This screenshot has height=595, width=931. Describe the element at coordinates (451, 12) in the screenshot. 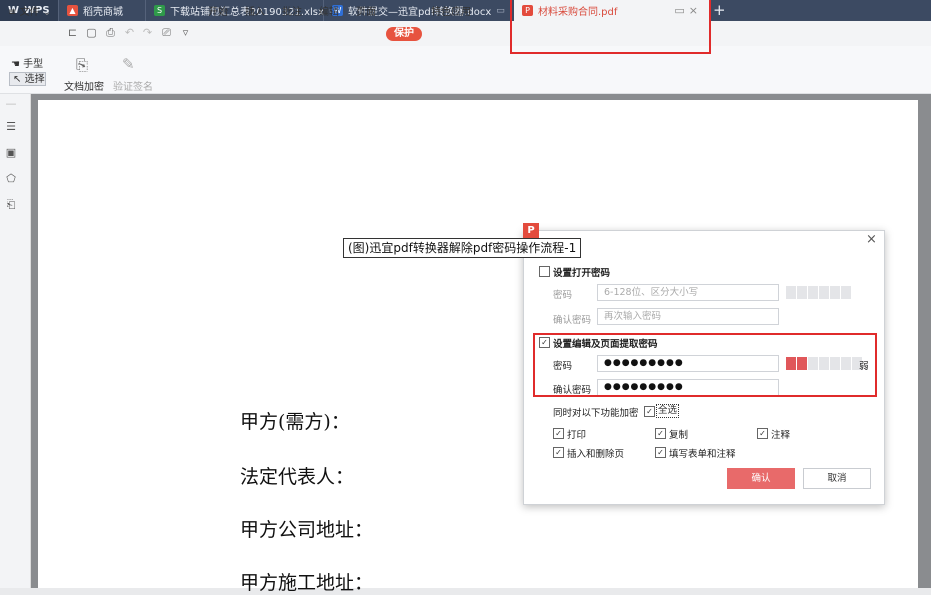

I see `menu-special-apps: 特色应用` at that location.